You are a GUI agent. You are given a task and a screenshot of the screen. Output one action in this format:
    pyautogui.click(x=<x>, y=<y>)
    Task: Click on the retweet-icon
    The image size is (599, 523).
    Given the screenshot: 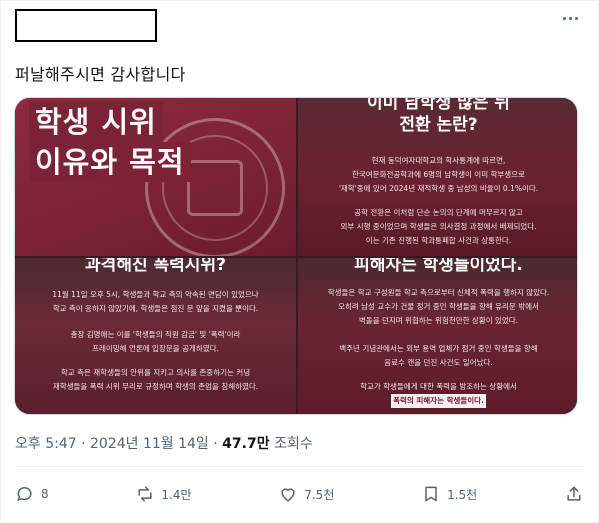 What is the action you would take?
    pyautogui.click(x=145, y=494)
    